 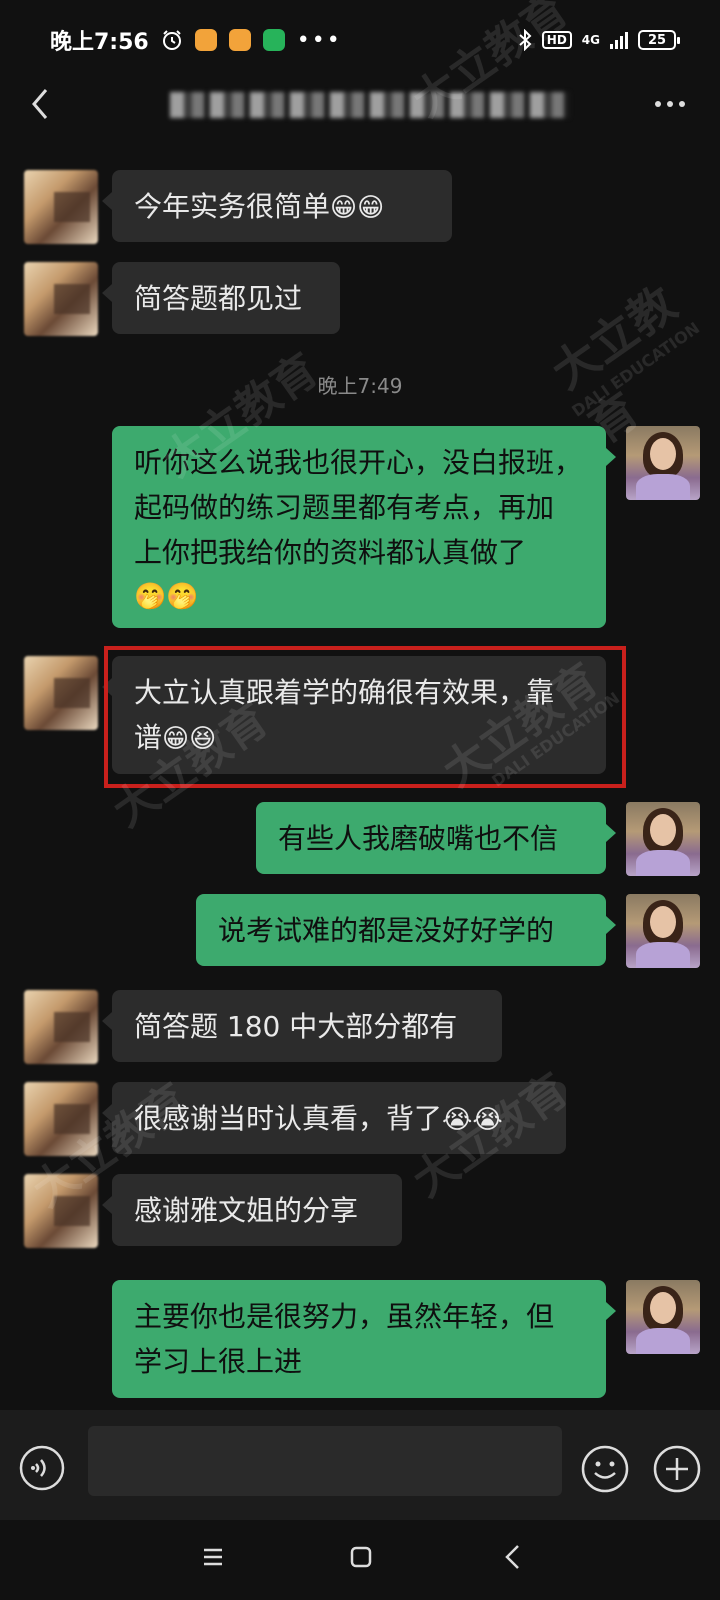 What do you see at coordinates (296, 1026) in the screenshot?
I see `message-text: 简答题 180 中大部分都有` at bounding box center [296, 1026].